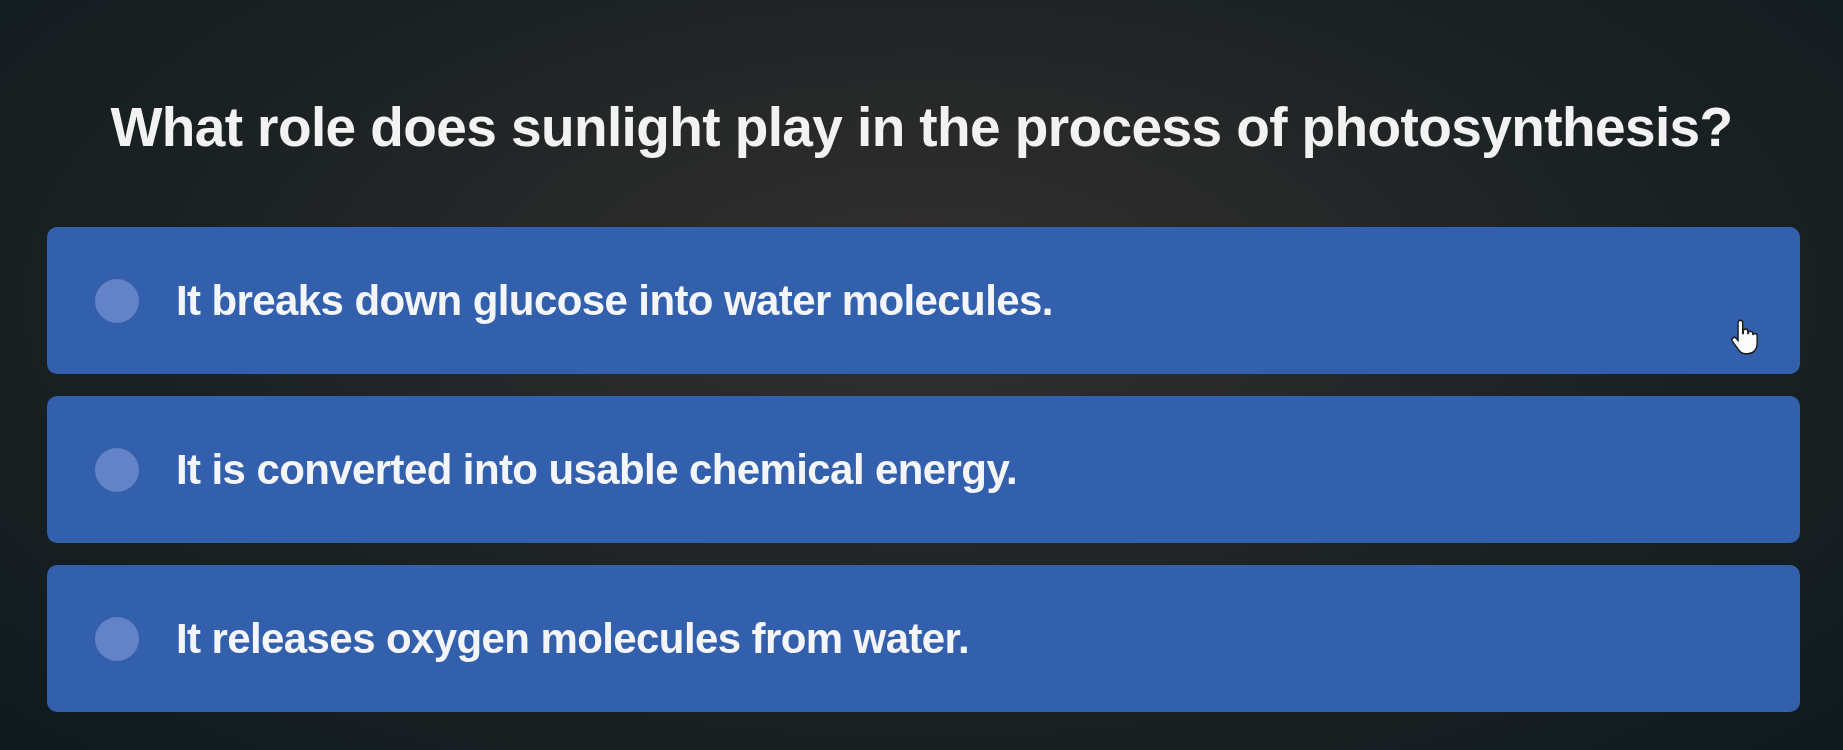 This screenshot has height=750, width=1843. What do you see at coordinates (1745, 337) in the screenshot?
I see `hand-cursor-icon` at bounding box center [1745, 337].